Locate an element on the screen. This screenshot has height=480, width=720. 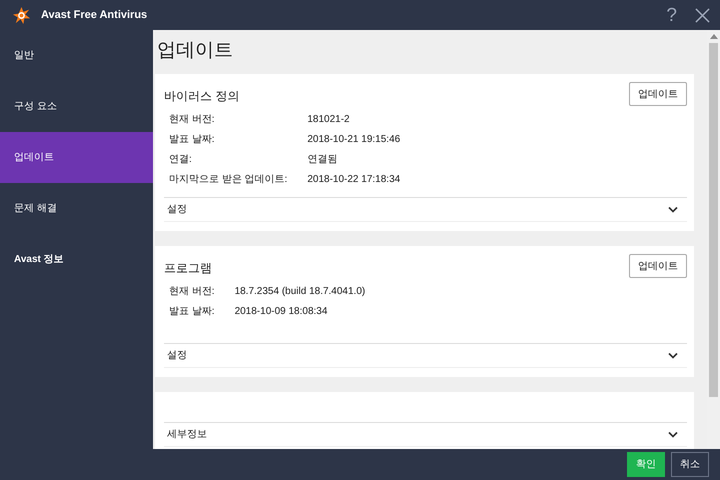
page-title: 업데이트 is located at coordinates (195, 51).